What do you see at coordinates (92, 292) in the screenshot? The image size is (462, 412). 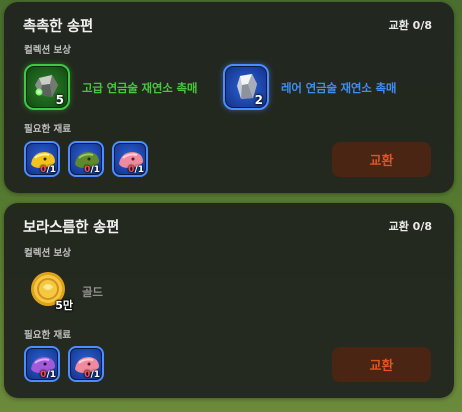 I see `reward-name: 골드` at bounding box center [92, 292].